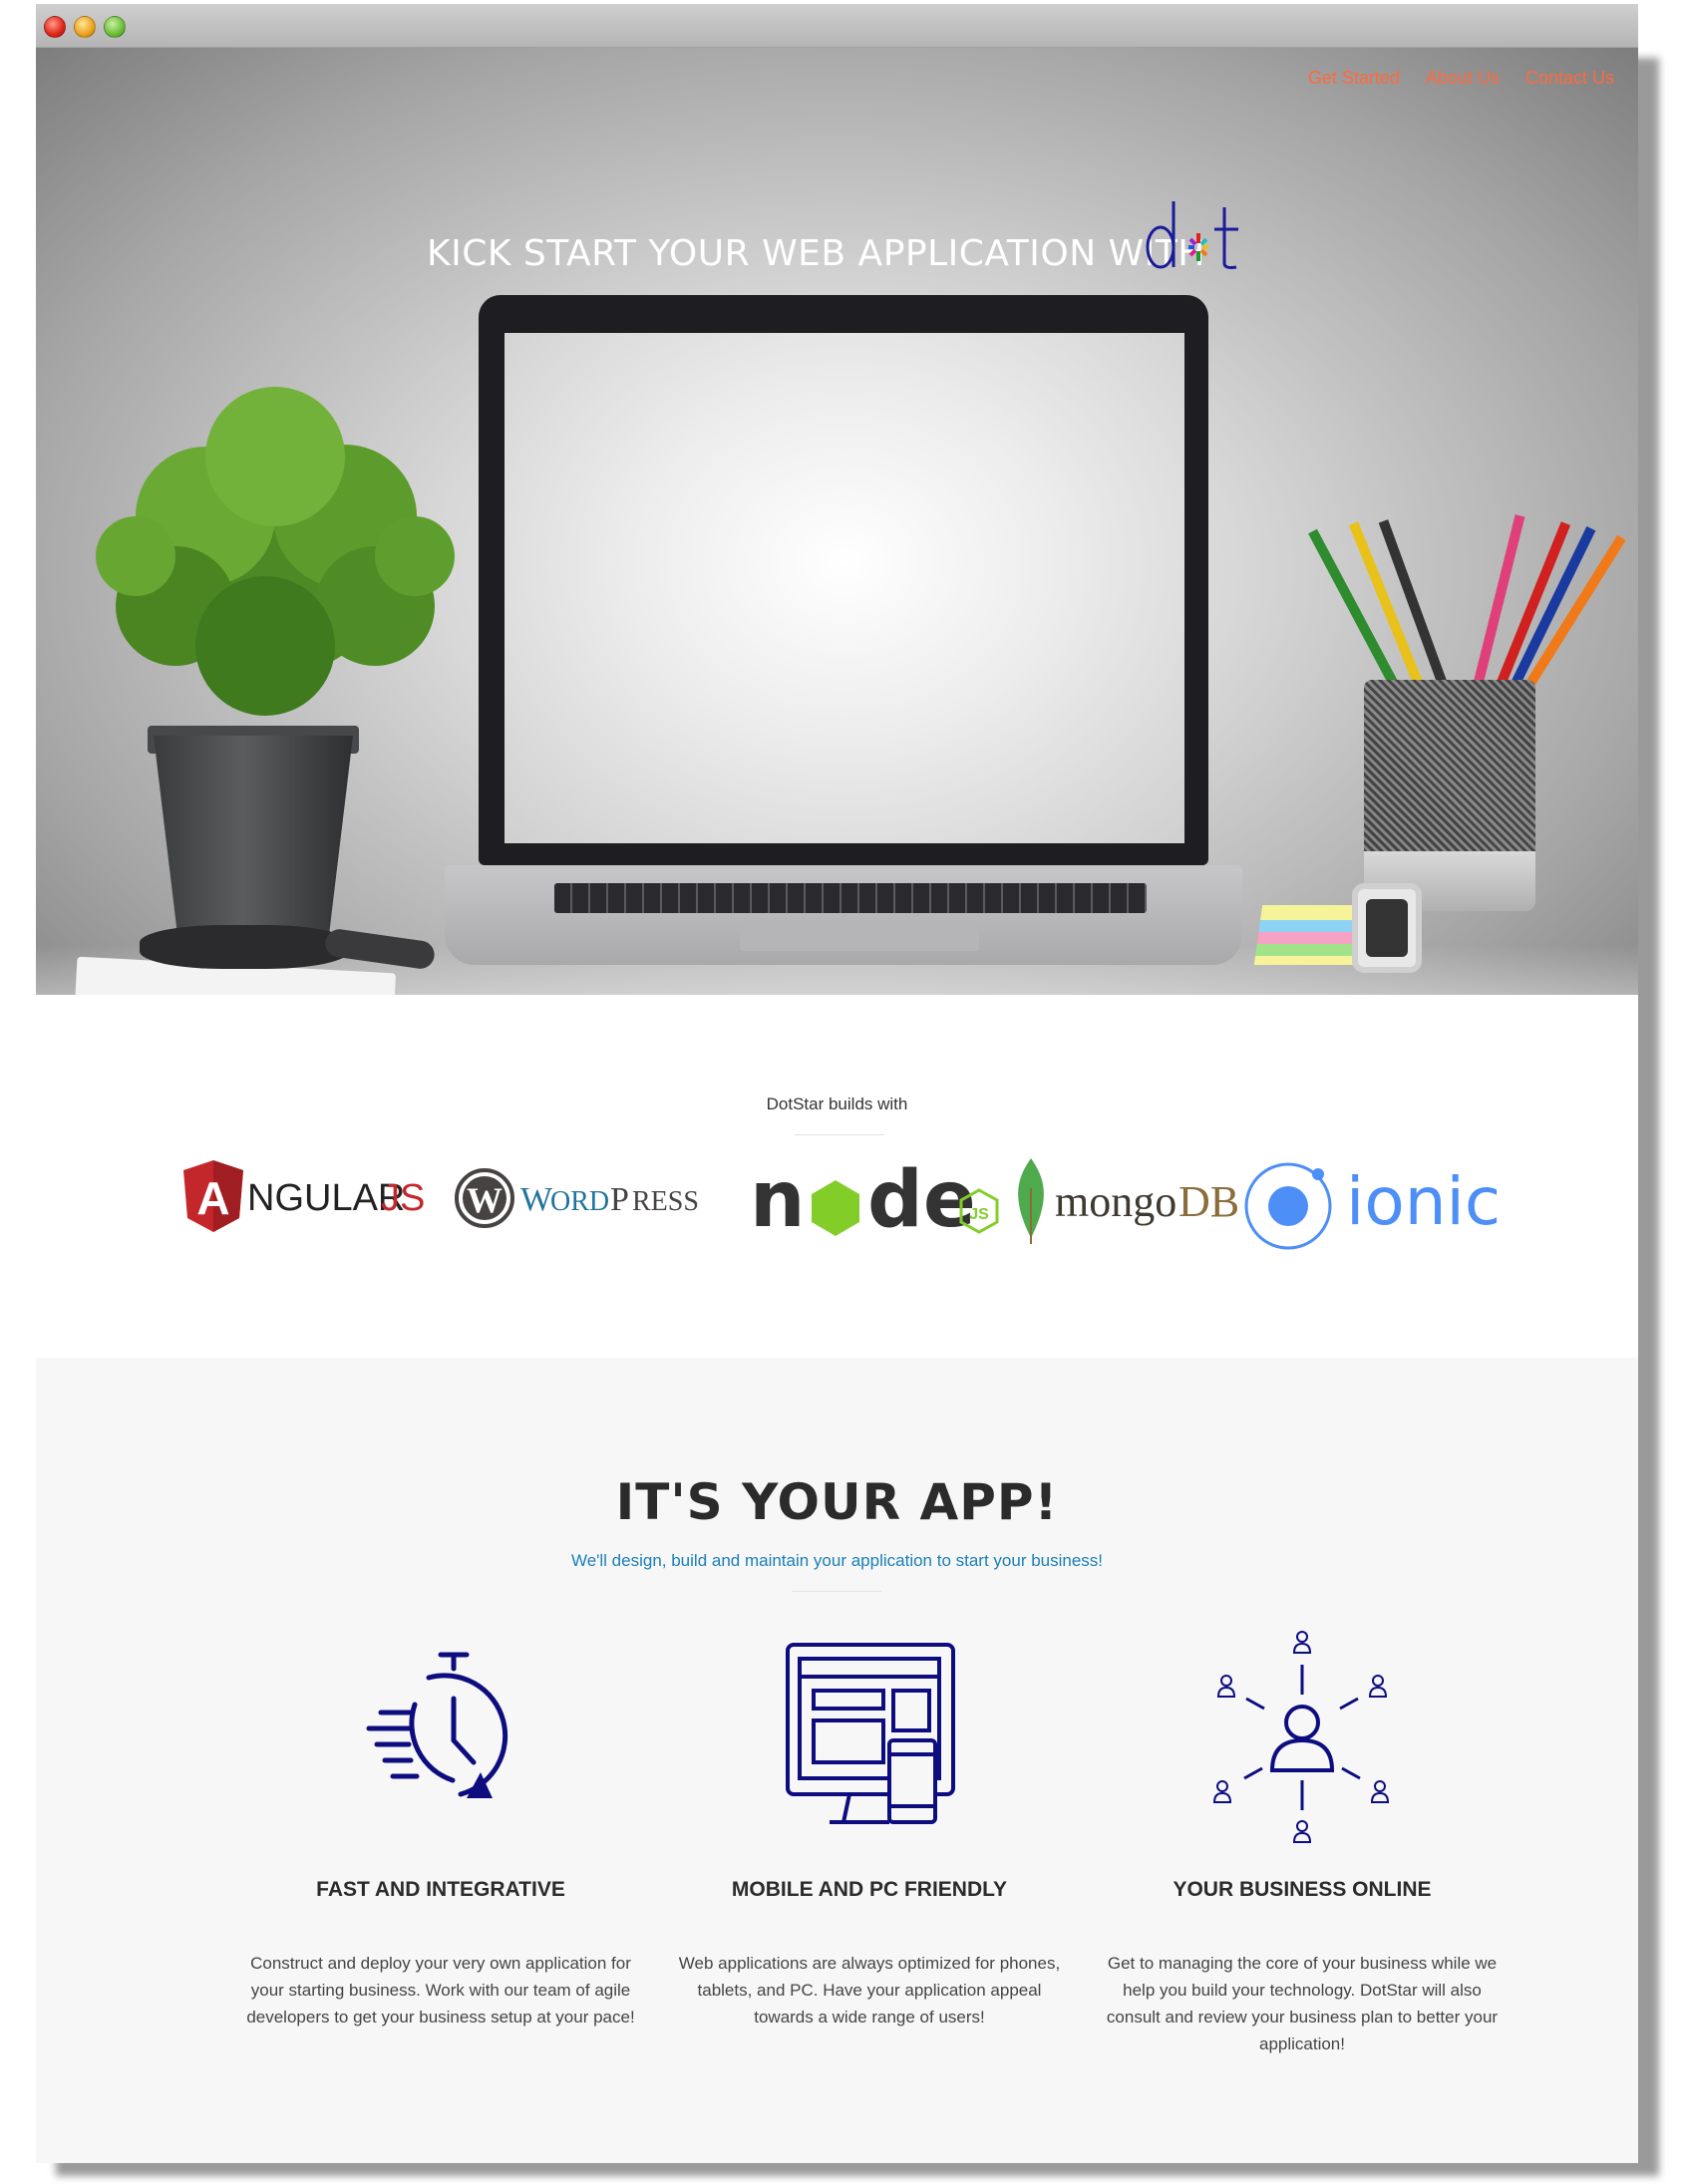 The width and height of the screenshot is (1683, 2184). What do you see at coordinates (55, 27) in the screenshot?
I see `close-window-button` at bounding box center [55, 27].